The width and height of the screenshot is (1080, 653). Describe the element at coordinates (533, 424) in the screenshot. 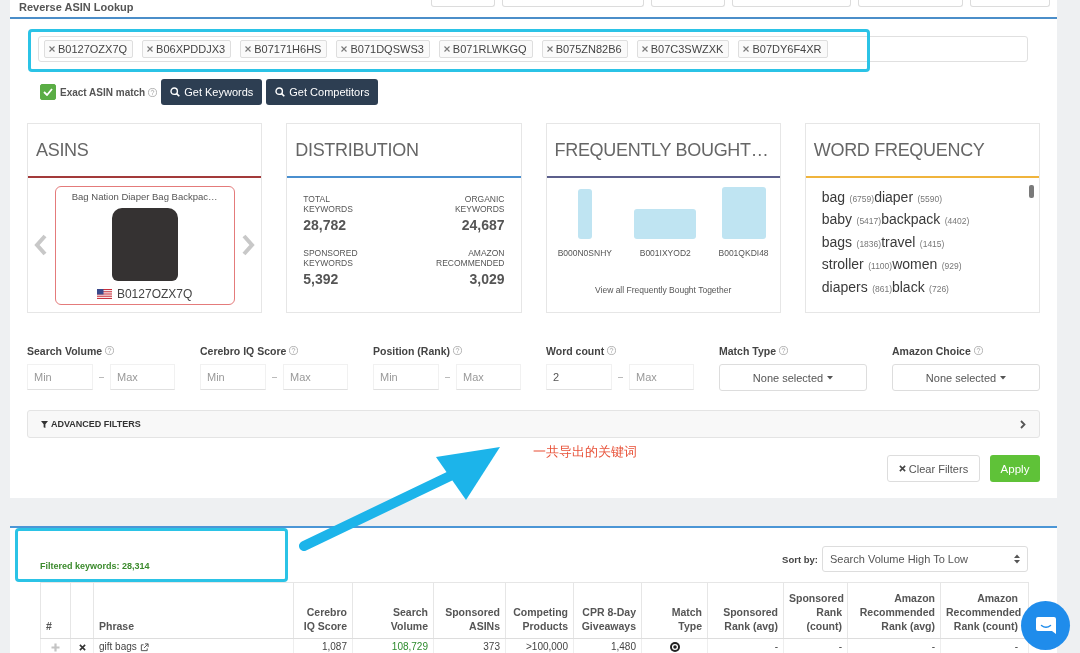

I see `advanced-filters-bar: ADVANCED FILTERS` at that location.